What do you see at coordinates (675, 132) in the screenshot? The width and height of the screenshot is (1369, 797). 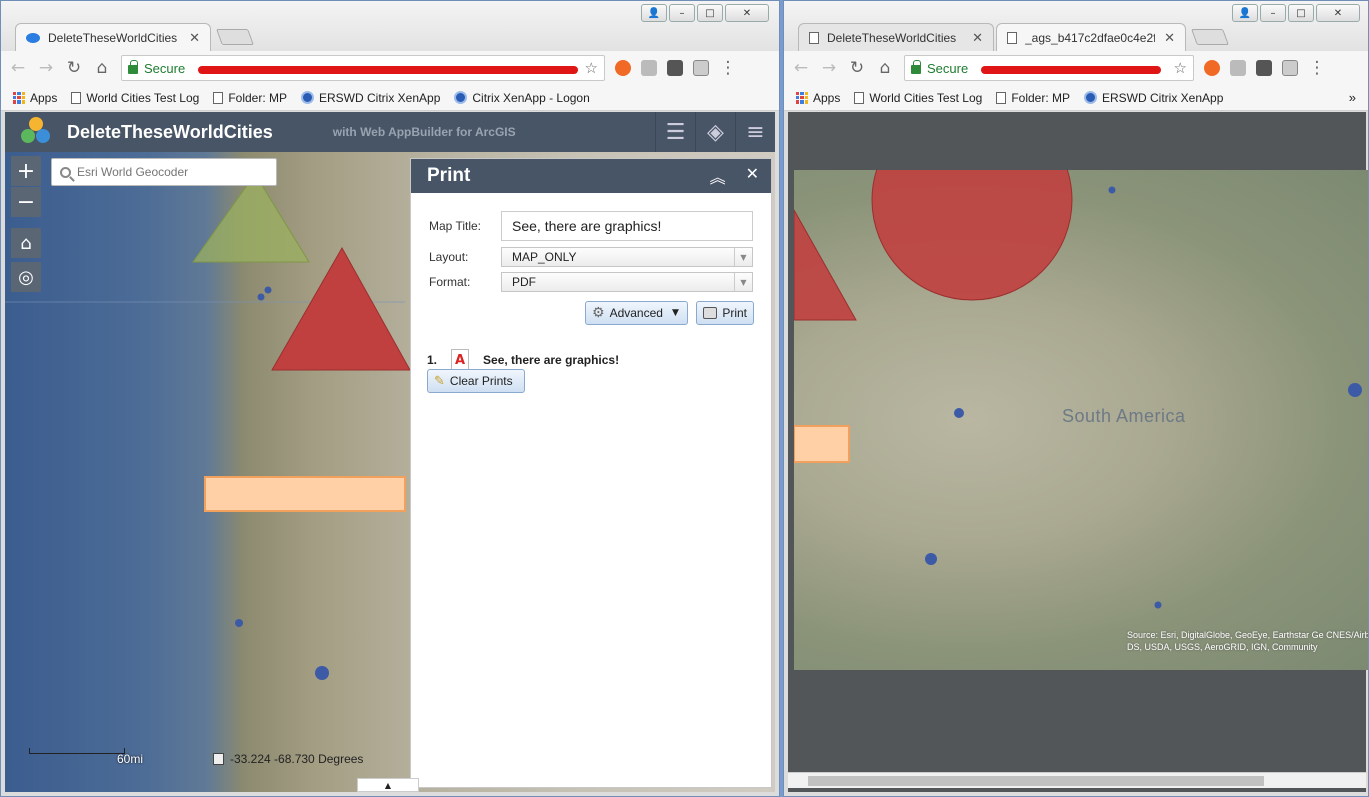 I see `legend-icon: ☰` at bounding box center [675, 132].